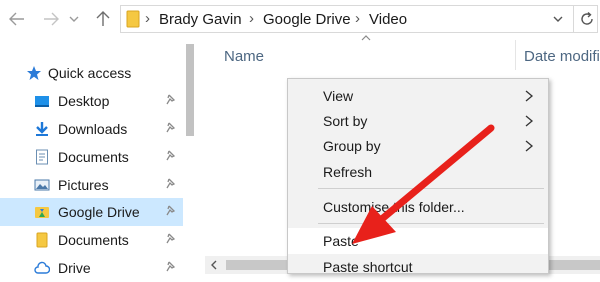  What do you see at coordinates (42, 185) in the screenshot?
I see `pictures-icon` at bounding box center [42, 185].